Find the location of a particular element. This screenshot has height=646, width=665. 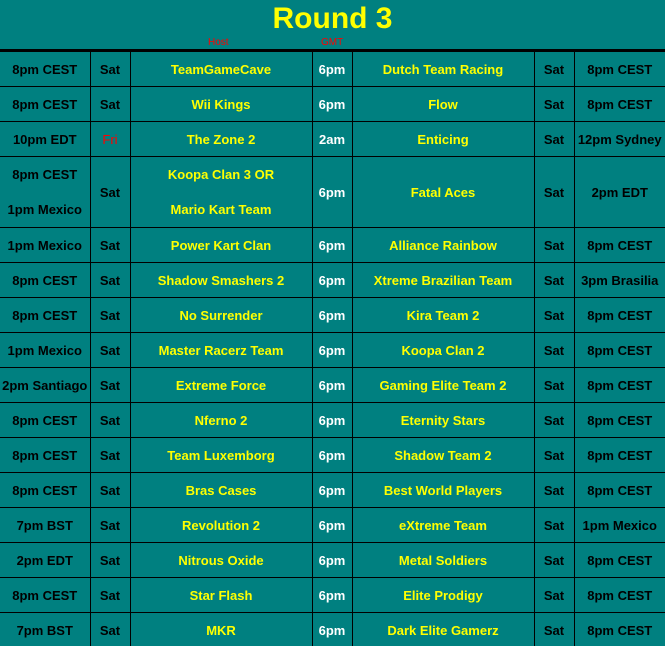

away-team-text: Alliance Rainbow is located at coordinates (443, 245).